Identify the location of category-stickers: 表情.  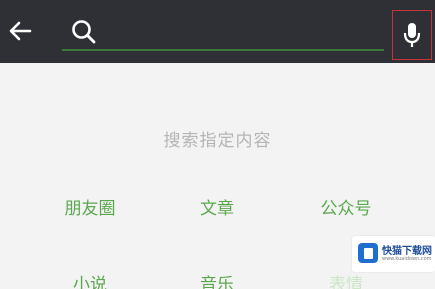
(346, 279).